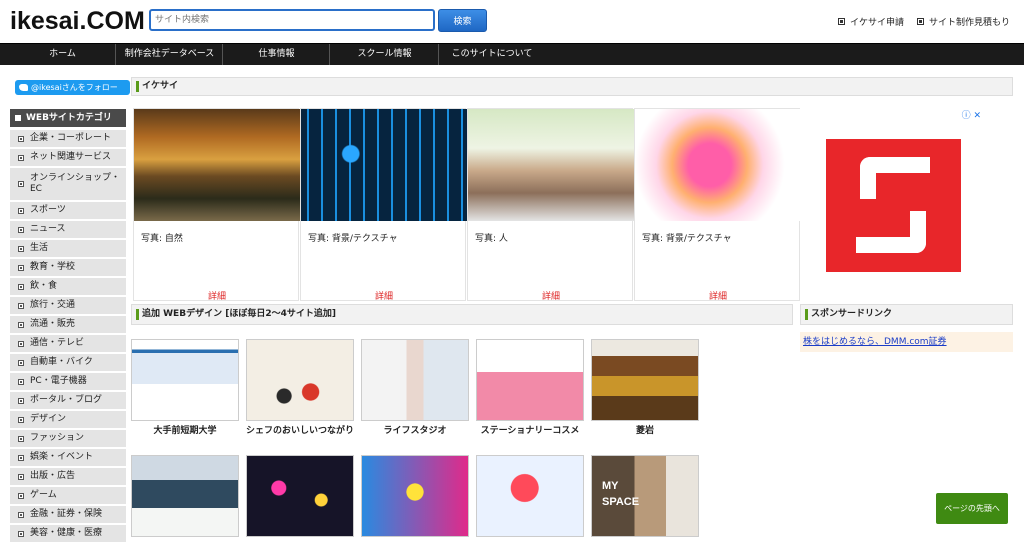 The image size is (1024, 543). I want to click on photo-card: 写真: 自然 詳細, so click(216, 205).